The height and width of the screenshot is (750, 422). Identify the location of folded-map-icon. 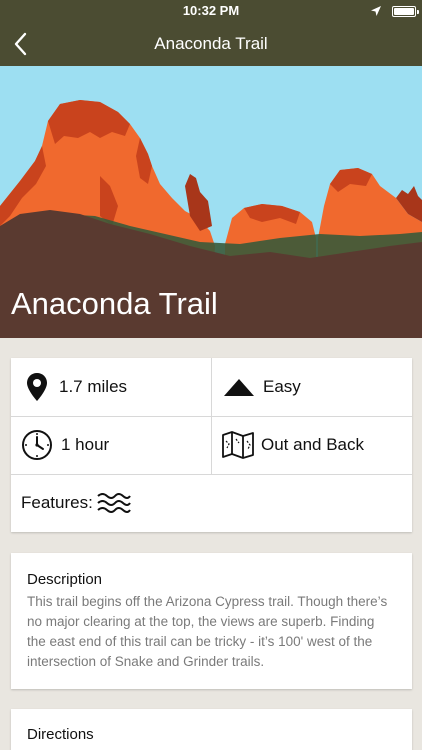
(238, 445).